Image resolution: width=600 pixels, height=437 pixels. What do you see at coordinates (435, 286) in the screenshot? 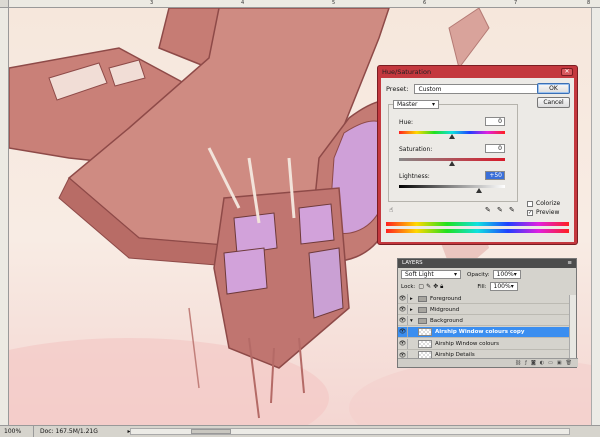
I see `lock-position-icon: ✥` at bounding box center [435, 286].